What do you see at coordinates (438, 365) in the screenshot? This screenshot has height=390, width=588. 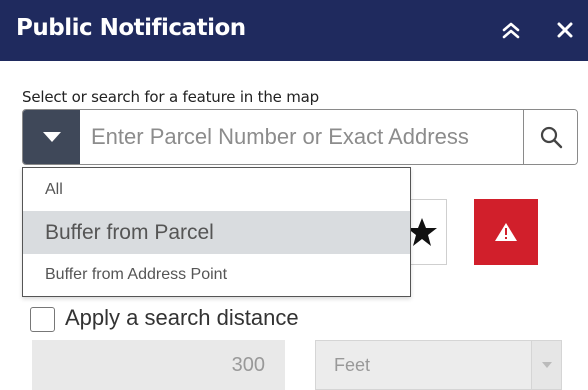 I see `distance-unit-select: Feet` at bounding box center [438, 365].